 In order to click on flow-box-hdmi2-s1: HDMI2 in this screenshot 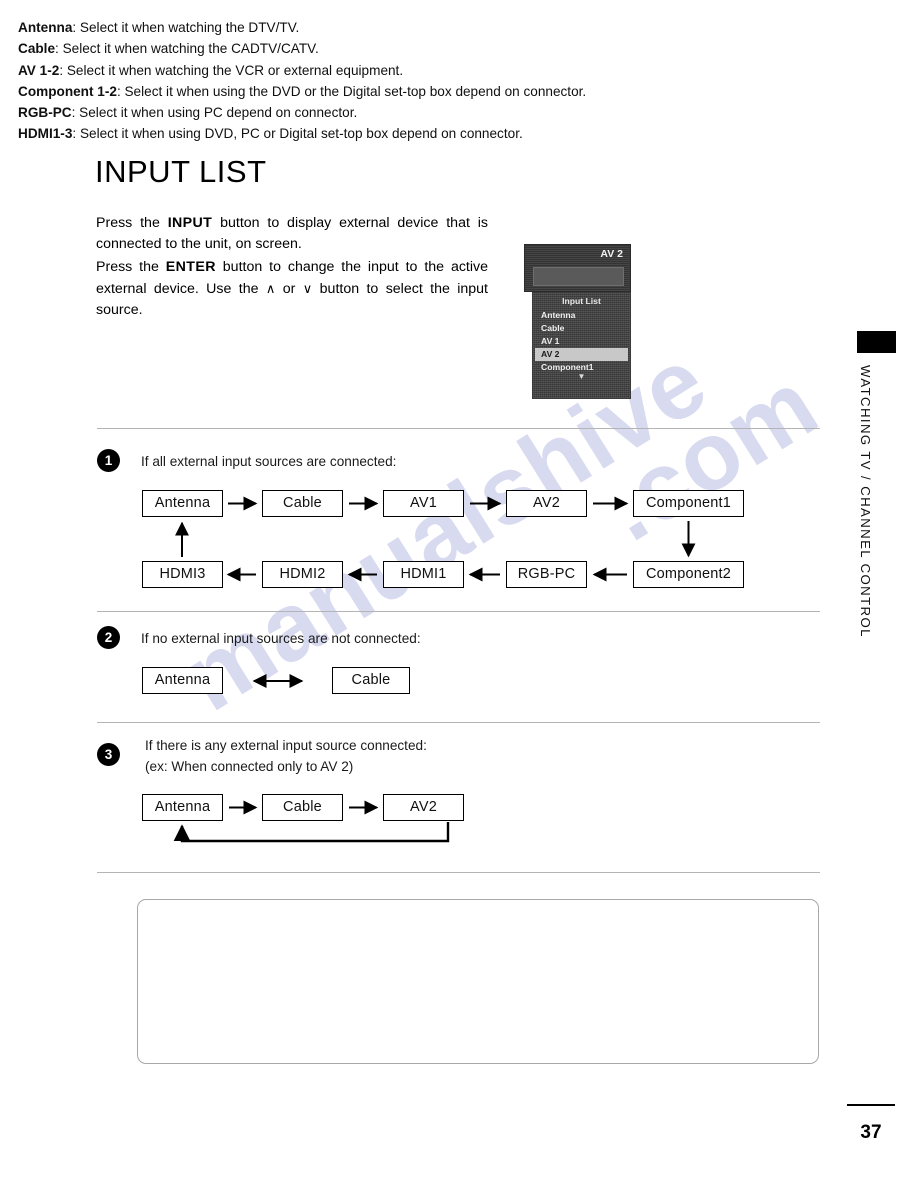, I will do `click(302, 574)`.